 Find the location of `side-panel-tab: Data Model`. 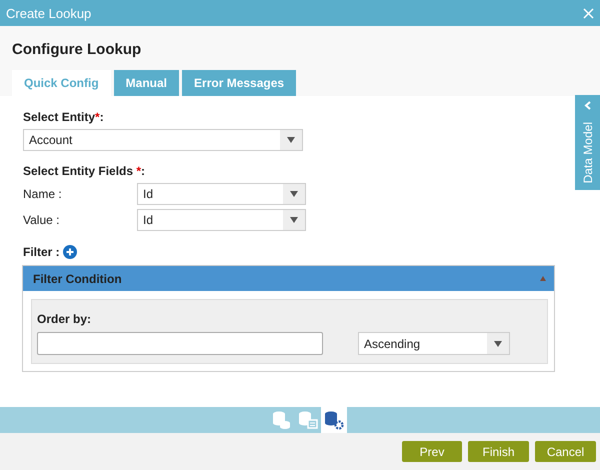

side-panel-tab: Data Model is located at coordinates (587, 142).